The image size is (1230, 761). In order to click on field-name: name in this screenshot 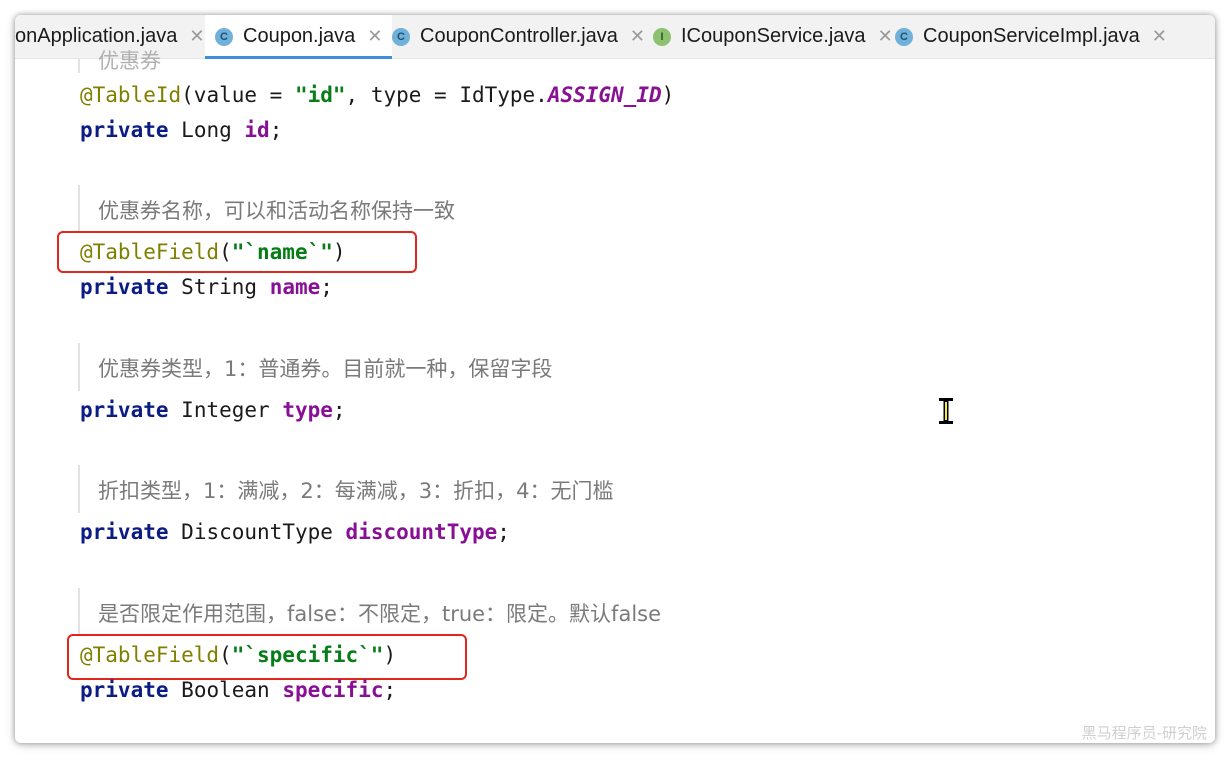, I will do `click(295, 287)`.